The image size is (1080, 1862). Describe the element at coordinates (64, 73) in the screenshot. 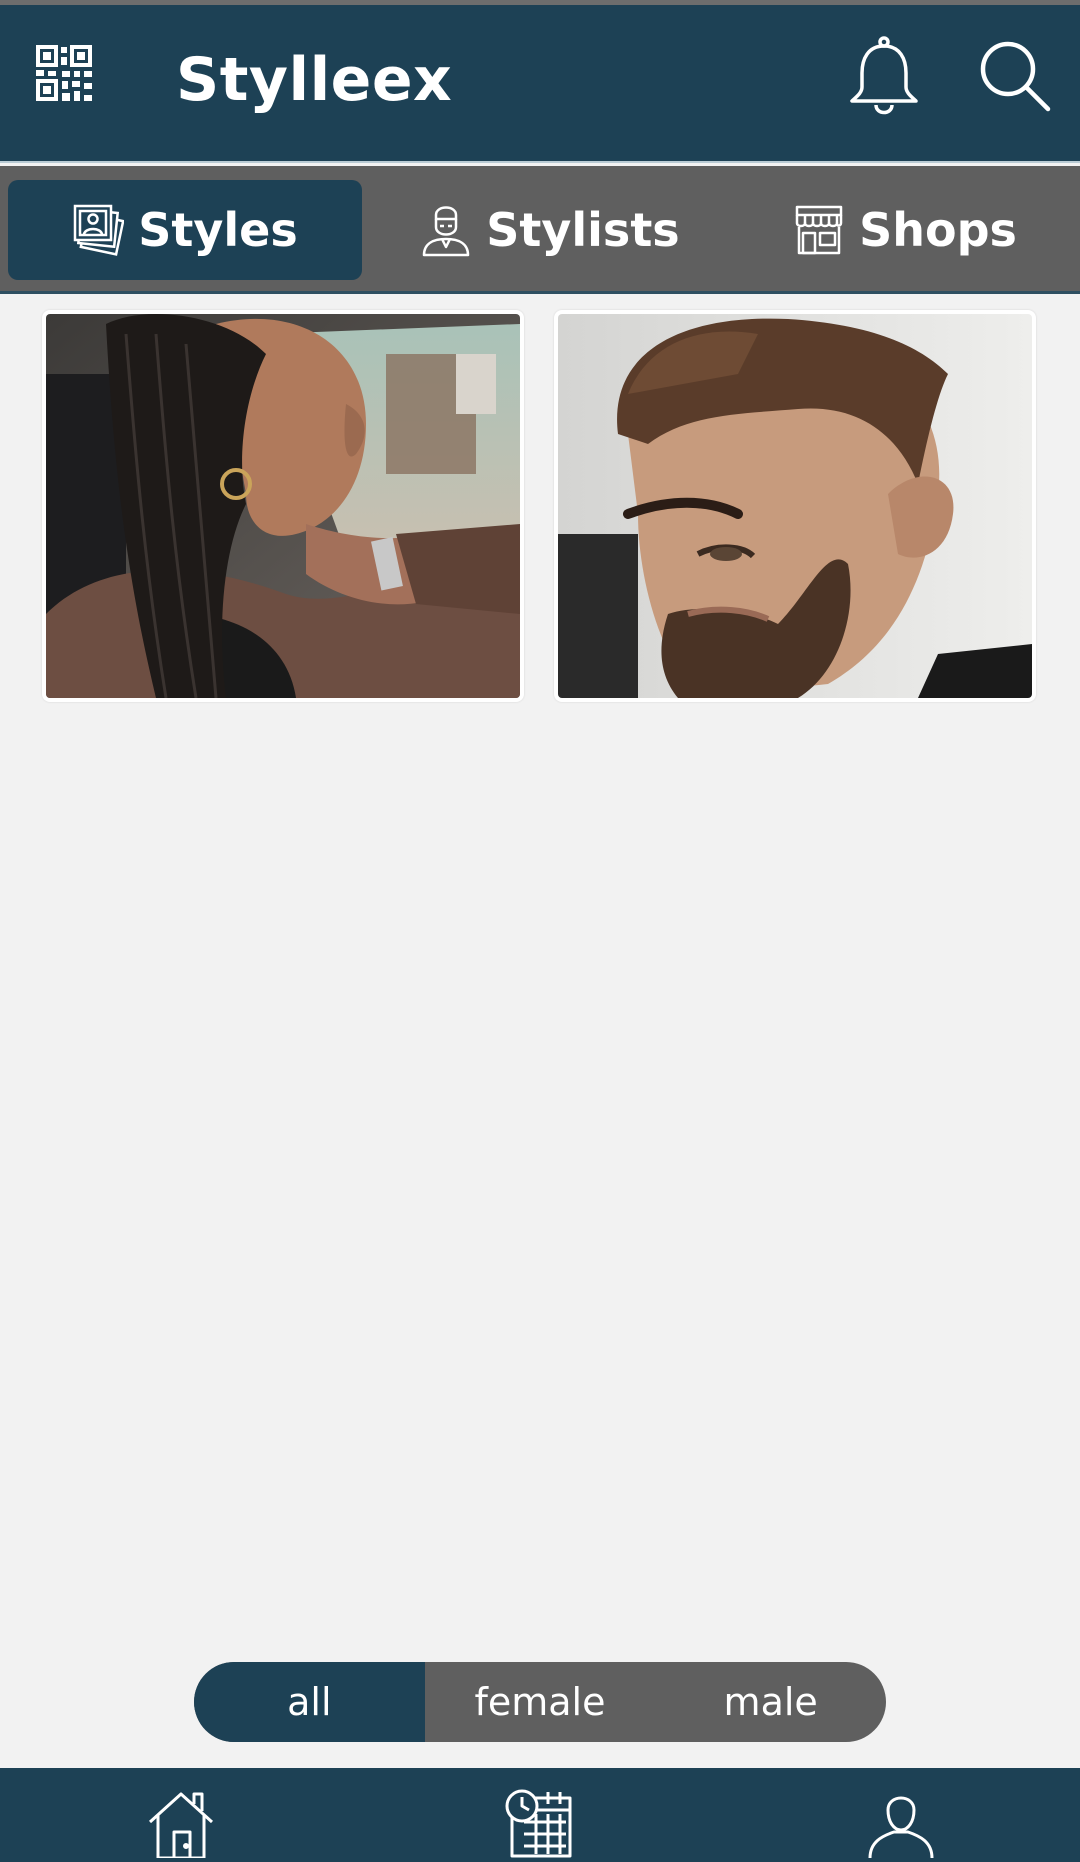

I see `qr-code-icon` at that location.